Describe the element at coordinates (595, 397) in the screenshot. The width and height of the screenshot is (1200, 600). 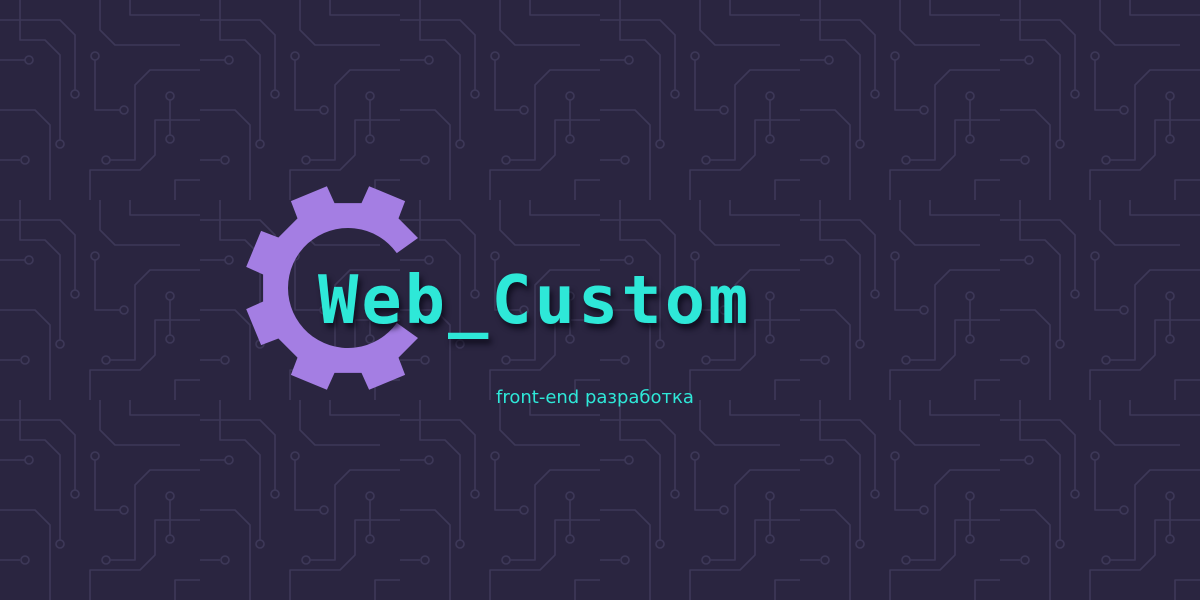
I see `tagline: front-end разработка` at that location.